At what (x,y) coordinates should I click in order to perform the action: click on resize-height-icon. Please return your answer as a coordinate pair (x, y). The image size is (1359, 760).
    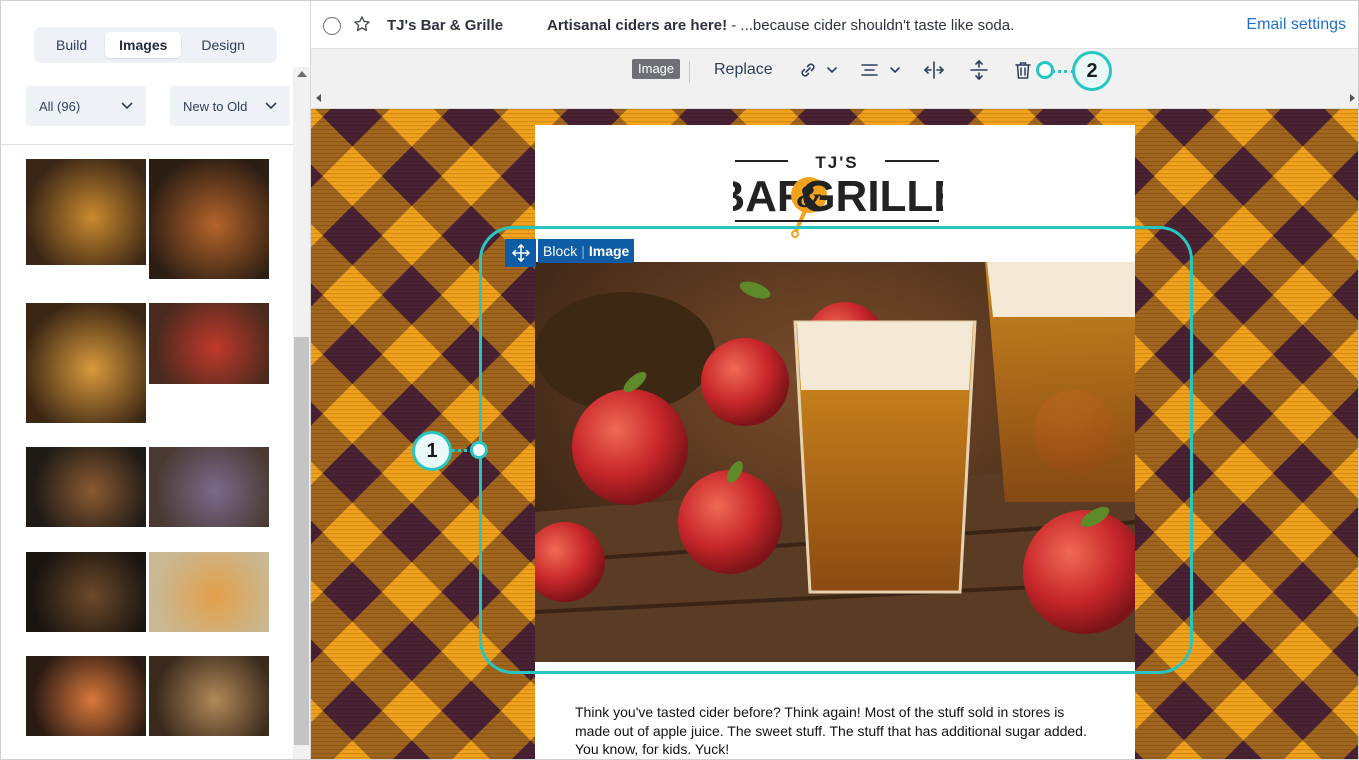
    Looking at the image, I should click on (979, 70).